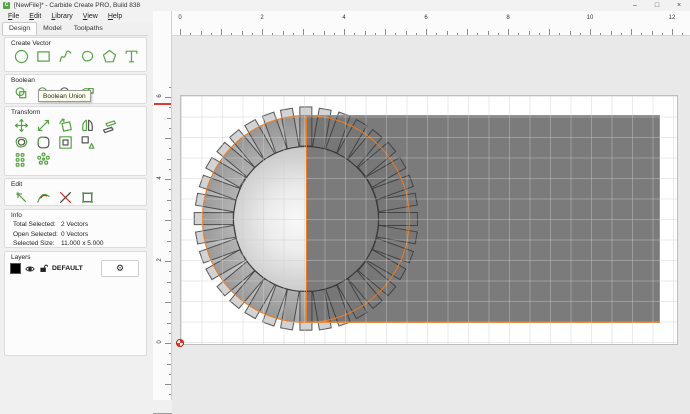 The image size is (690, 414). What do you see at coordinates (87, 56) in the screenshot?
I see `closed-curve-tool` at bounding box center [87, 56].